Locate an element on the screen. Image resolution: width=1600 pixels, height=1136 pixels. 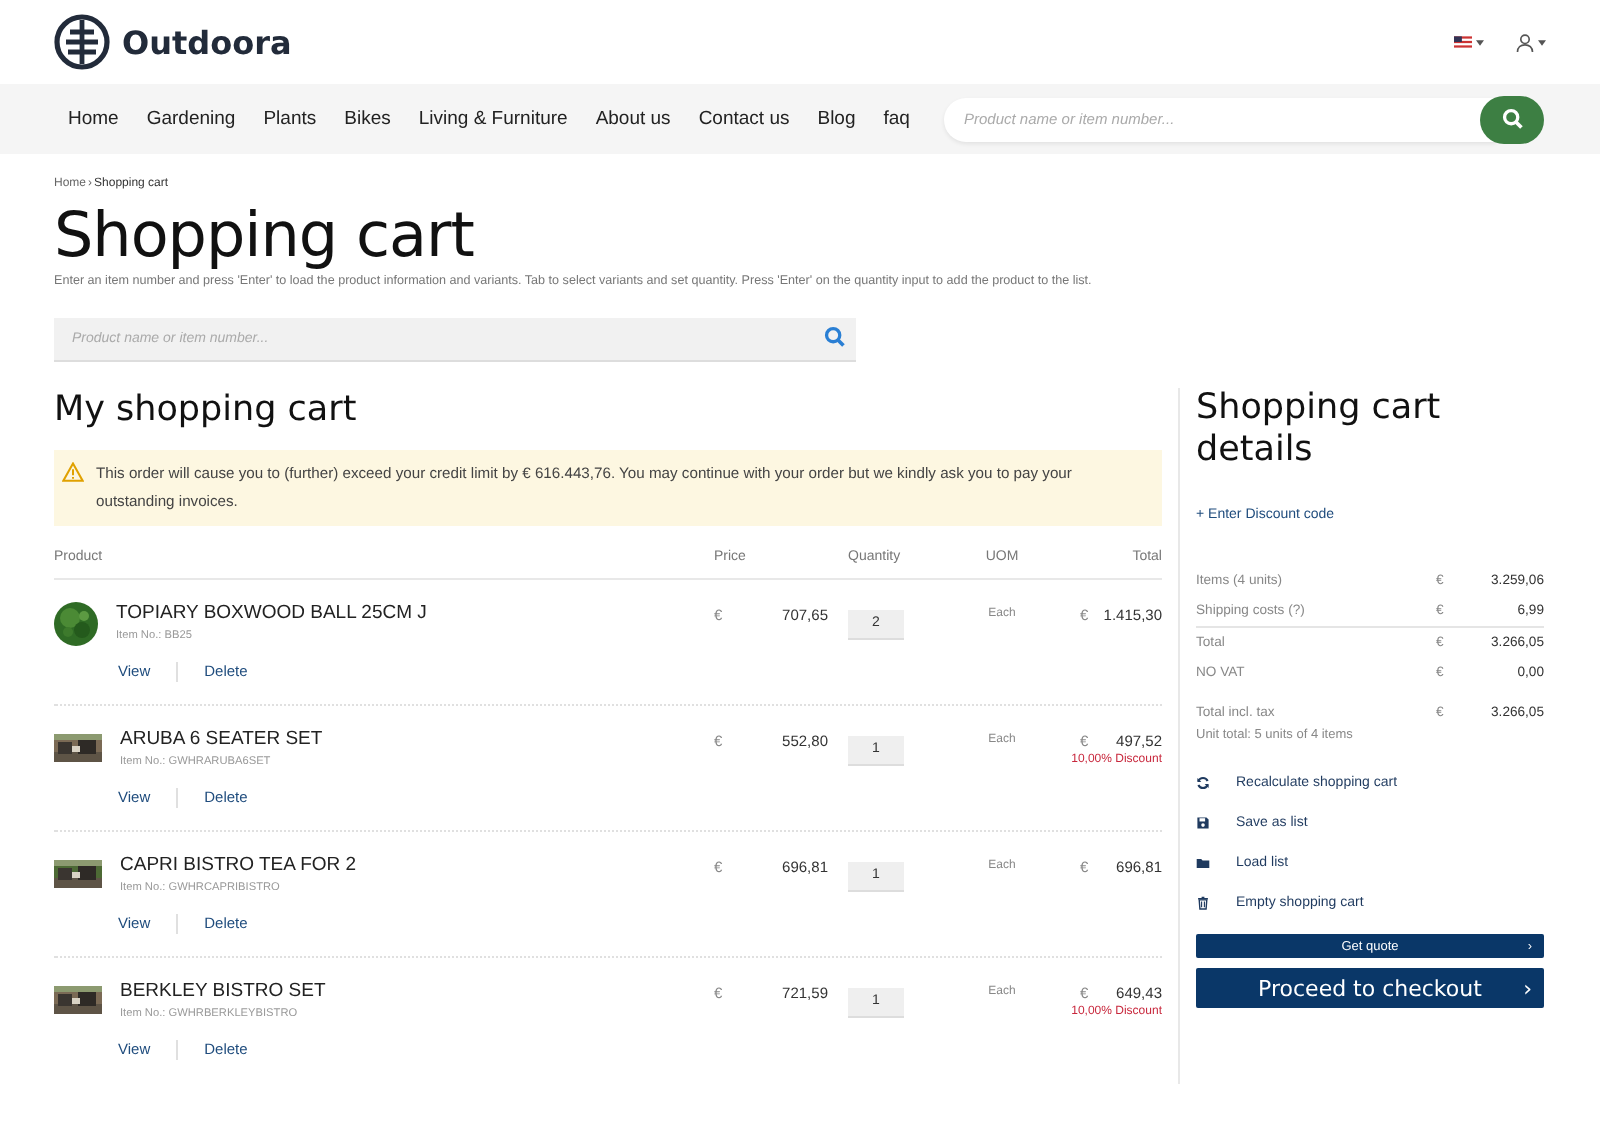
nav-link: Living & Furniture is located at coordinates (493, 119).